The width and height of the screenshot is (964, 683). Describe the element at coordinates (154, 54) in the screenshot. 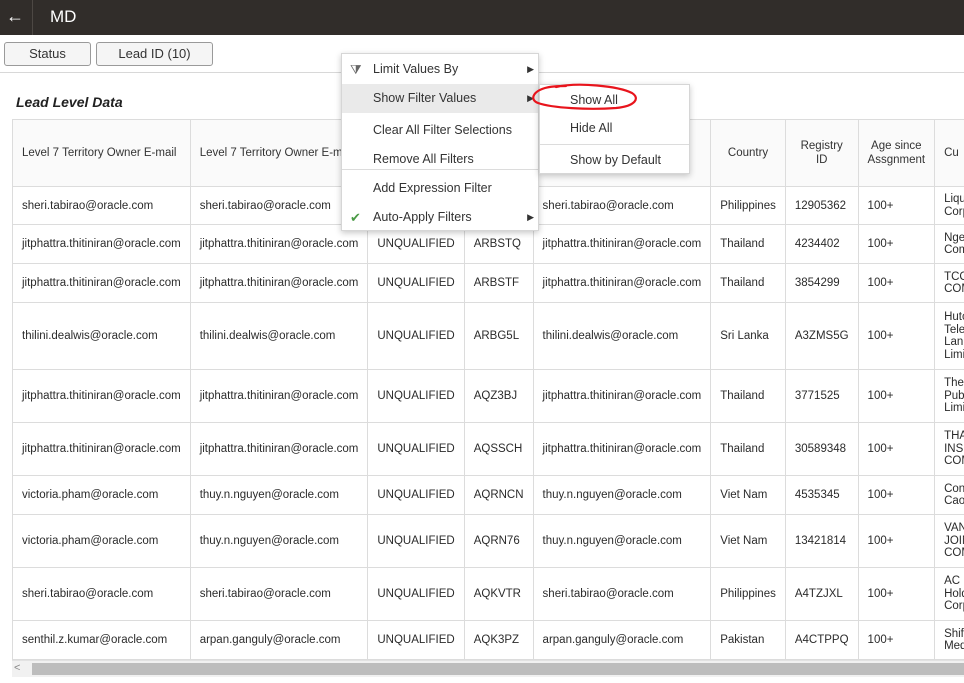

I see `lead-id-filter-button: Lead ID (10)` at that location.